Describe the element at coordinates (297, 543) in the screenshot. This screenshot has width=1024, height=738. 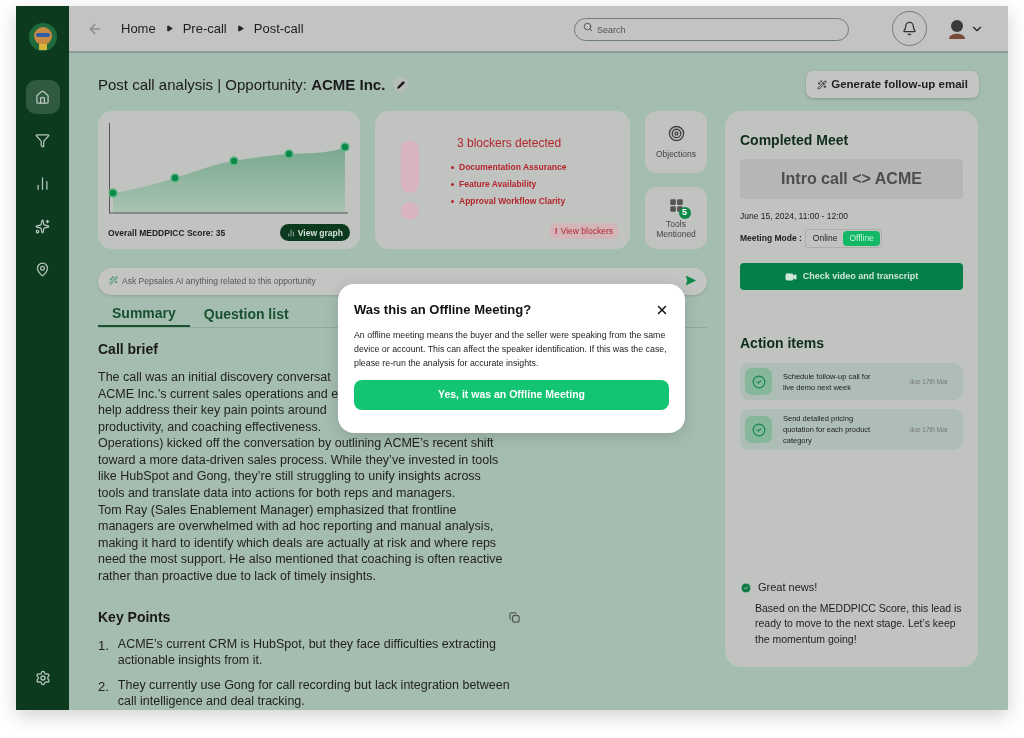
I see `call-brief-line: making it hard to identify which deals are actually at risk and where reps` at that location.